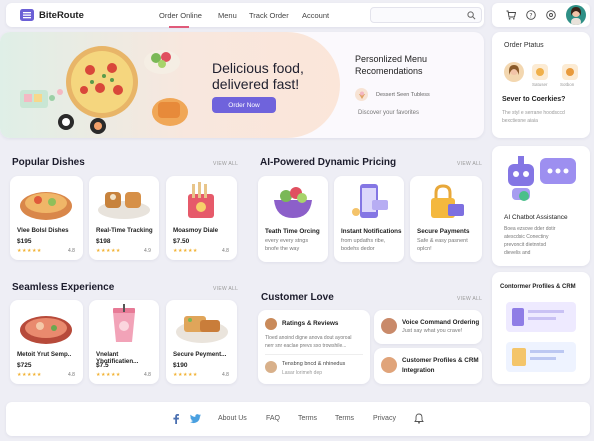 The height and width of the screenshot is (441, 594). What do you see at coordinates (524, 45) in the screenshot?
I see `order-status-title: Order Ptatus` at bounding box center [524, 45].